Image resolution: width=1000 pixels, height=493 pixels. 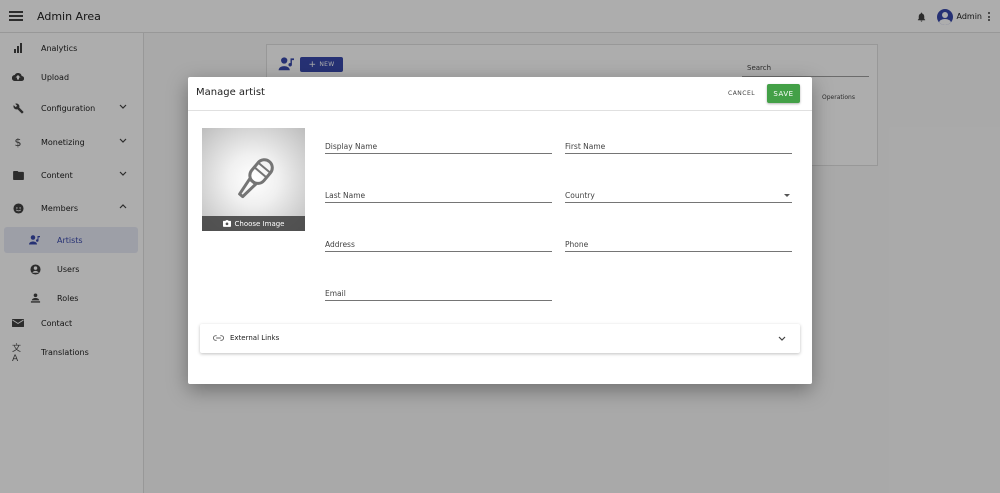 I want to click on link-icon, so click(x=218, y=338).